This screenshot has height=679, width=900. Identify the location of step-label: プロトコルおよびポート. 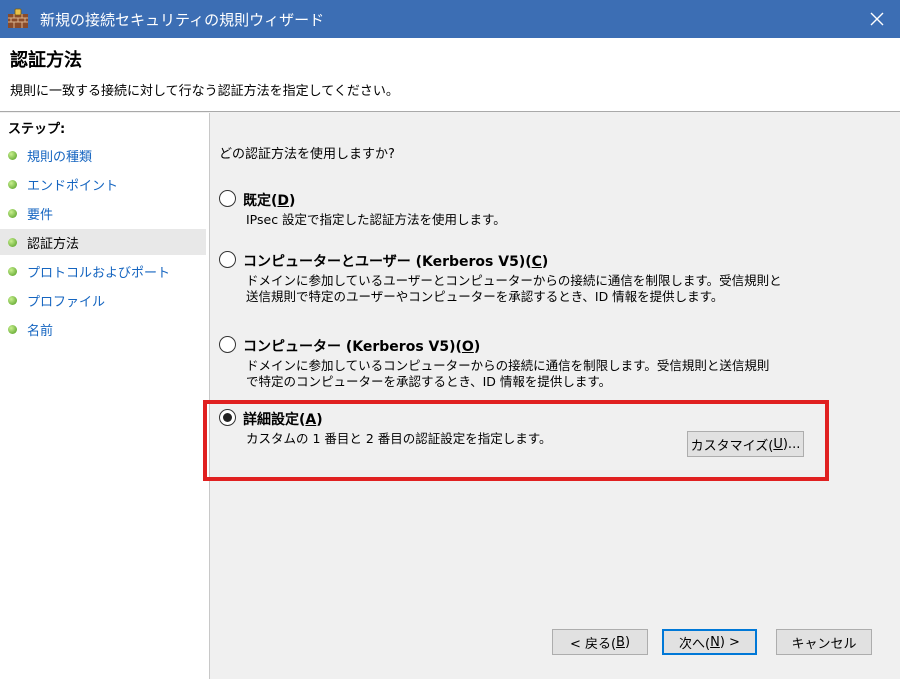
(99, 273).